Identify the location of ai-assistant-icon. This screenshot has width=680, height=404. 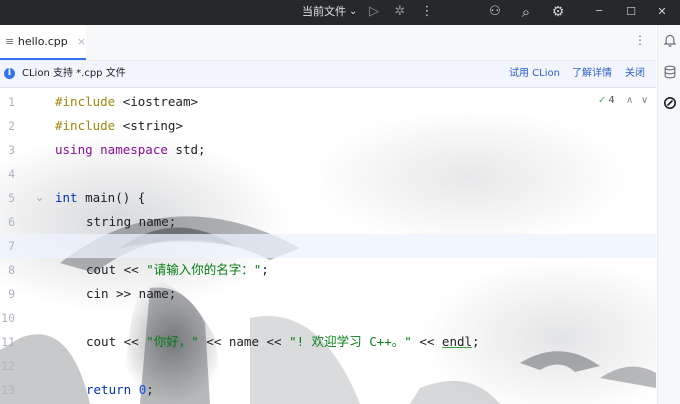
(670, 104).